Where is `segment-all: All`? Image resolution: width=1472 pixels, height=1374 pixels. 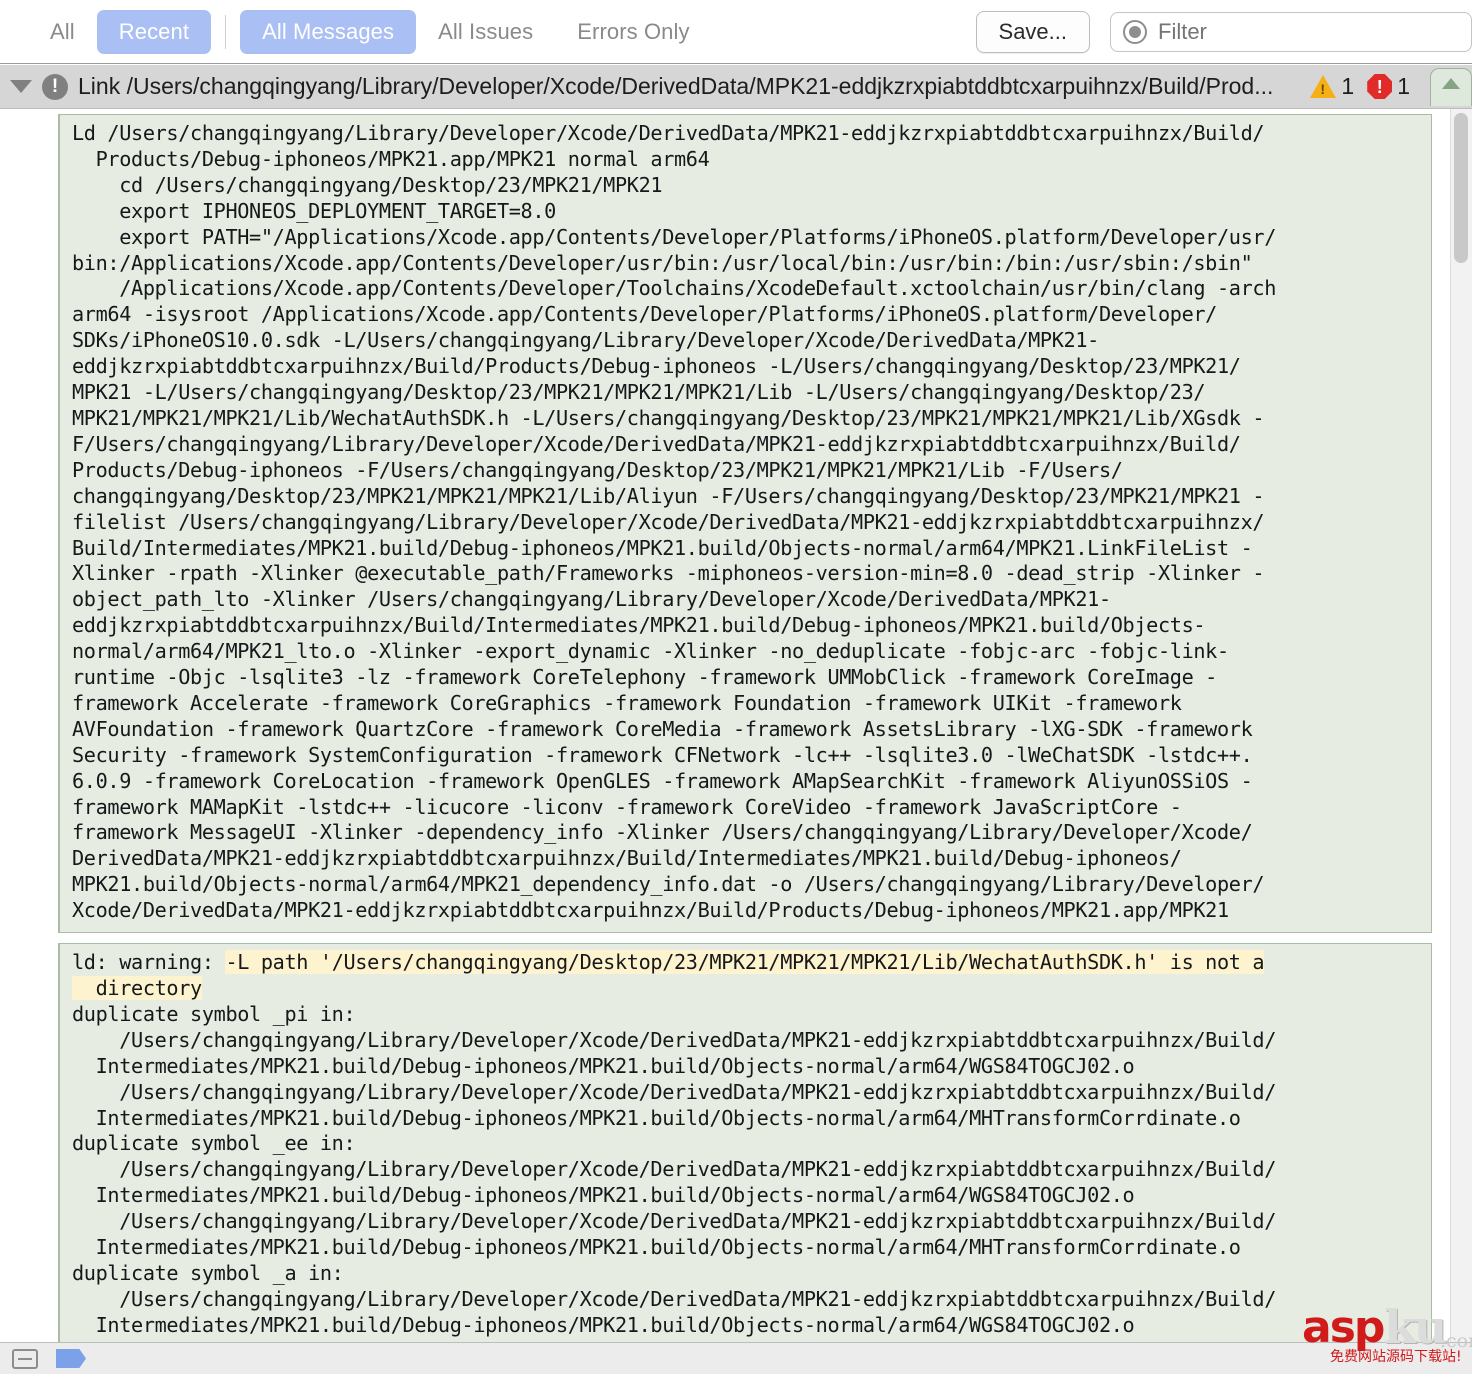 segment-all: All is located at coordinates (62, 32).